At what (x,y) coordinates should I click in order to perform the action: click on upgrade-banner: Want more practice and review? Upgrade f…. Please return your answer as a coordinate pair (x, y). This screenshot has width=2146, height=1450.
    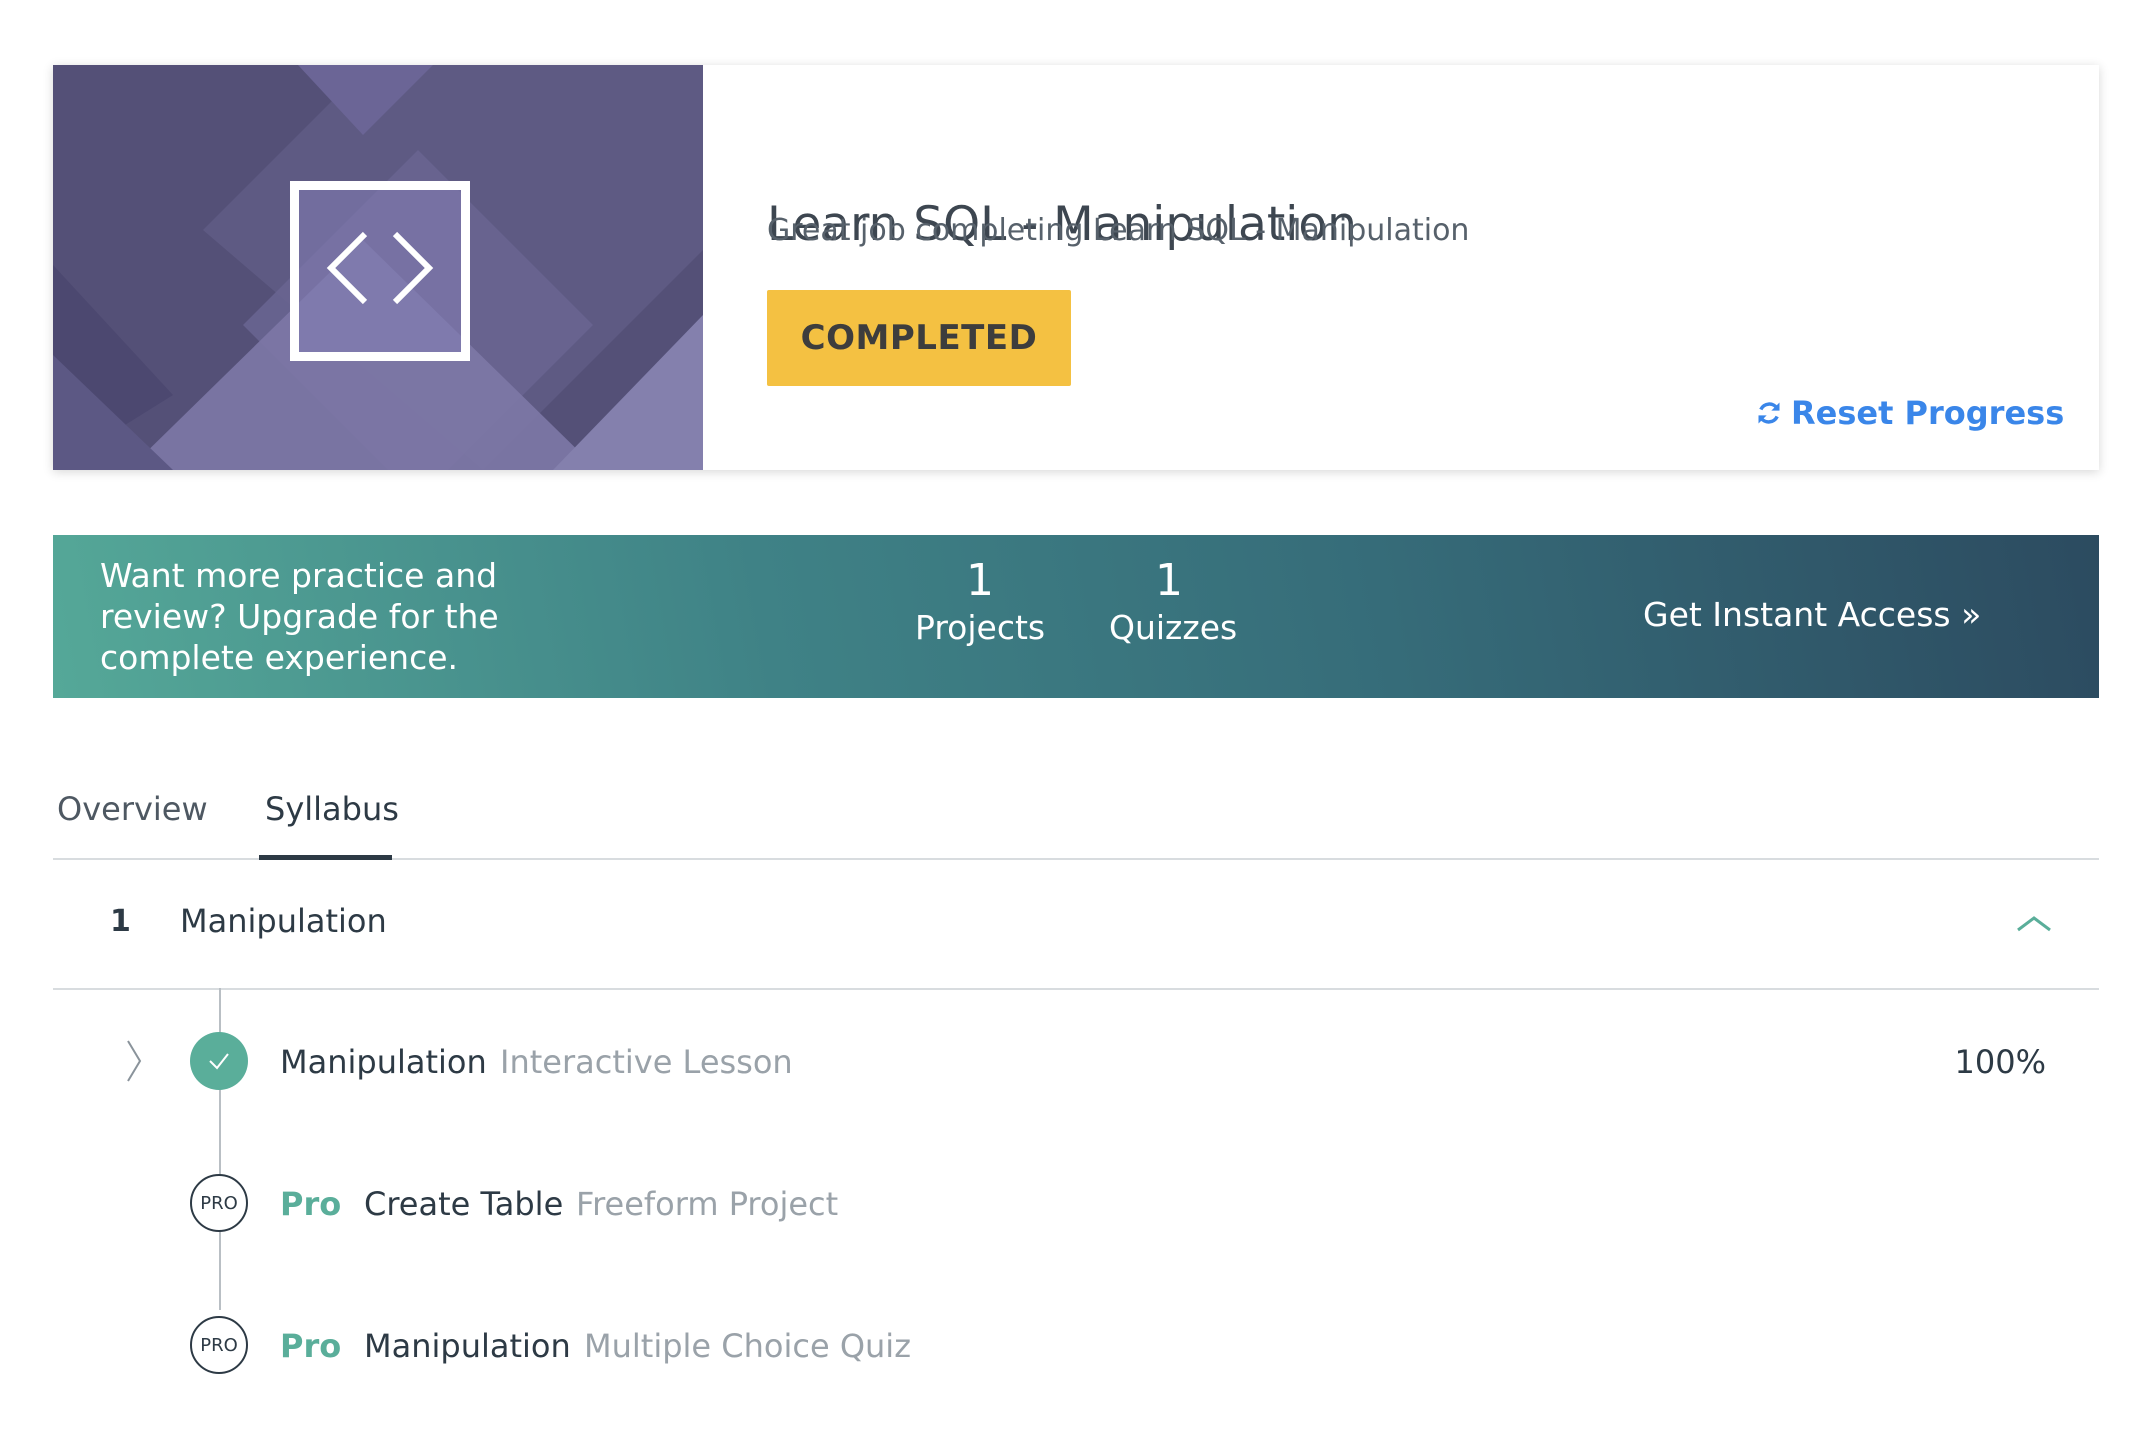
    Looking at the image, I should click on (1076, 616).